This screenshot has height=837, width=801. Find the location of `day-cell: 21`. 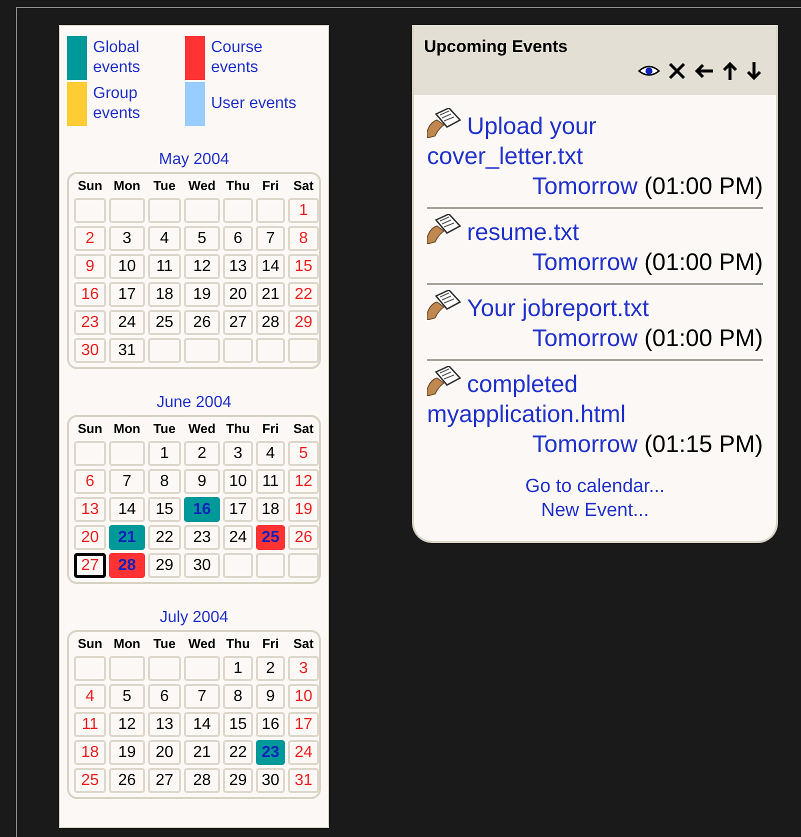

day-cell: 21 is located at coordinates (270, 294).